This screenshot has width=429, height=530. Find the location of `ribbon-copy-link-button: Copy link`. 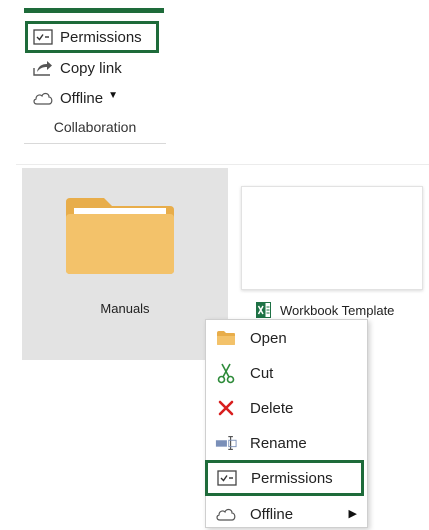

ribbon-copy-link-button: Copy link is located at coordinates (73, 68).